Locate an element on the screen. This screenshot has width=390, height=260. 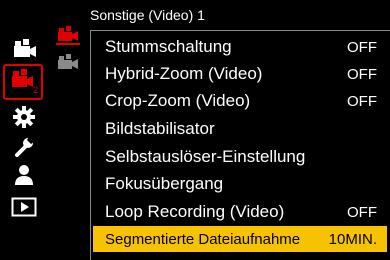
menu-item-label: Fokusübergang is located at coordinates (164, 183).